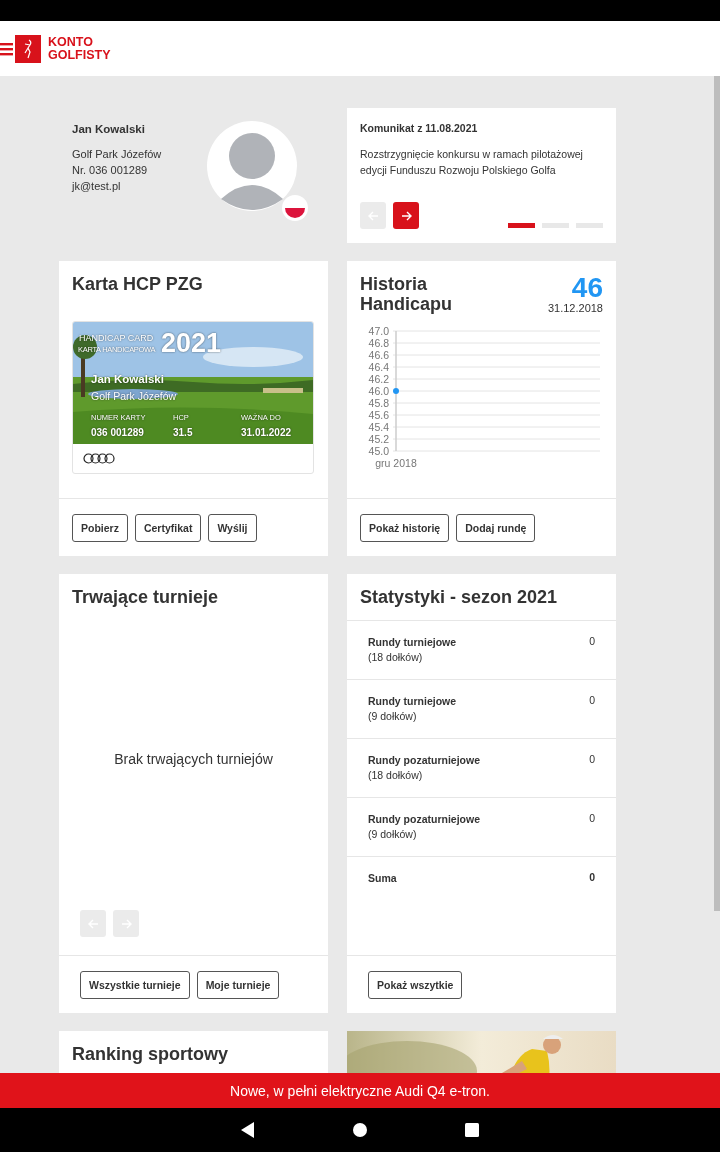  Describe the element at coordinates (378, 403) in the screenshot. I see `axis-label: 45.8` at that location.